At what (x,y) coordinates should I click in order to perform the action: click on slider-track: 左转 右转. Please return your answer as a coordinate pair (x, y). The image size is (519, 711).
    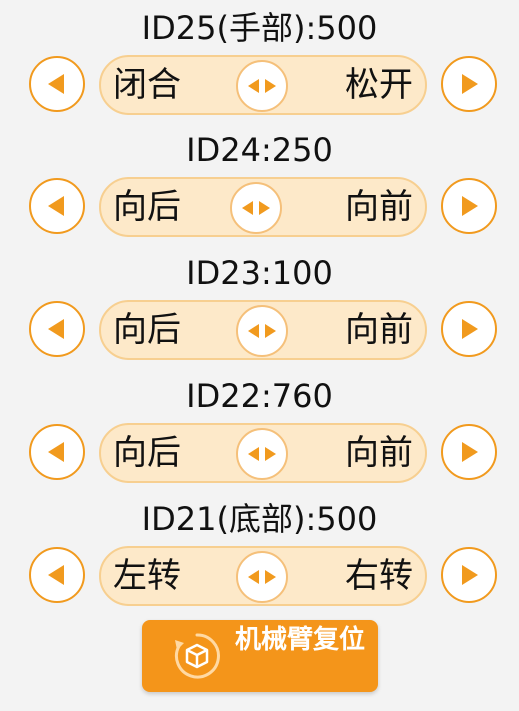
    Looking at the image, I should click on (263, 576).